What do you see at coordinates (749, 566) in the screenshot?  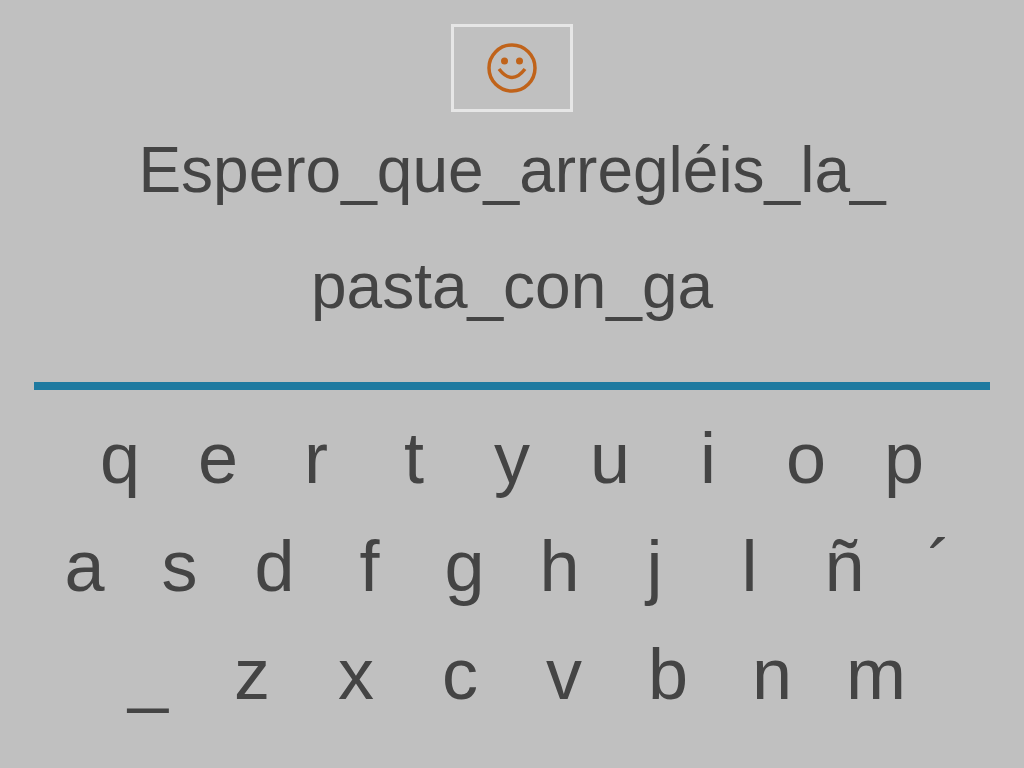 I see `key: l` at bounding box center [749, 566].